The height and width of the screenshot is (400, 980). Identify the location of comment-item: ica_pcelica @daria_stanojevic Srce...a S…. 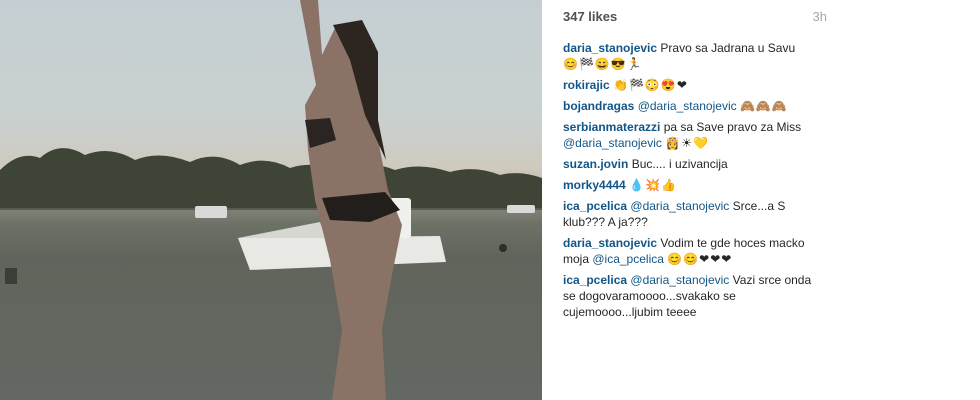
(688, 214).